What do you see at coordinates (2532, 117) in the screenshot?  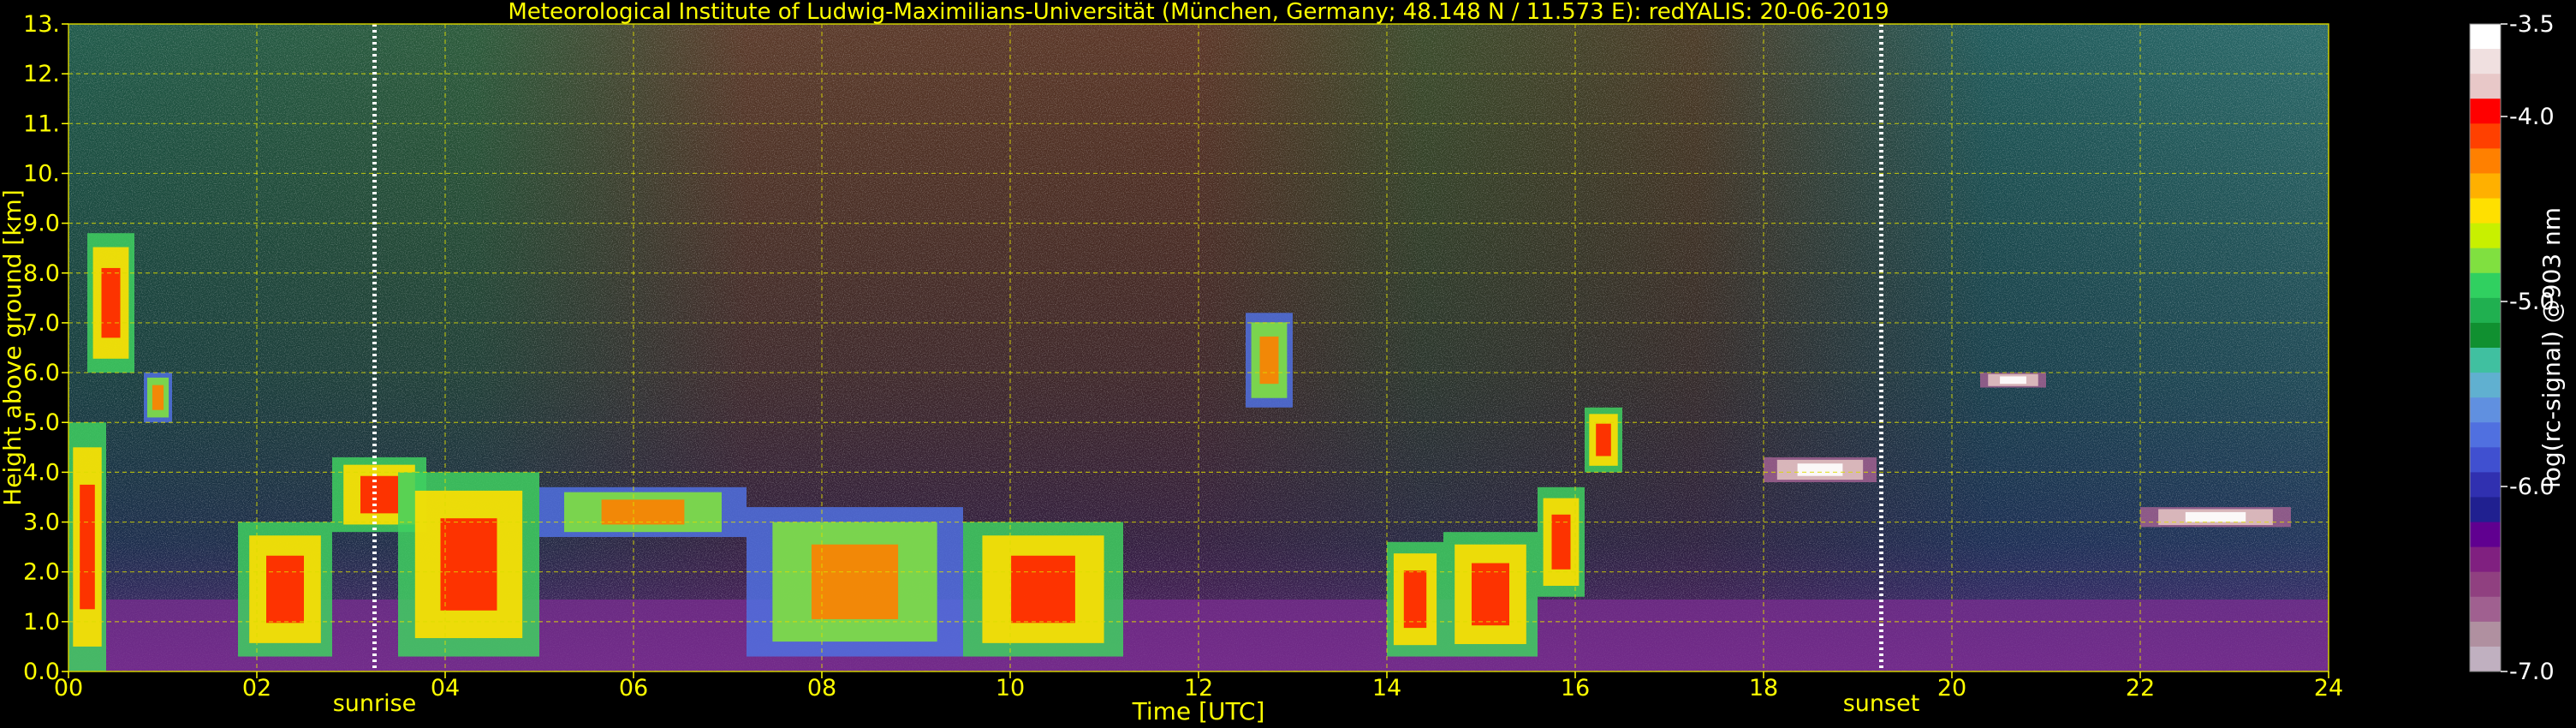 I see `colorbar-tick-label: -4.0` at bounding box center [2532, 117].